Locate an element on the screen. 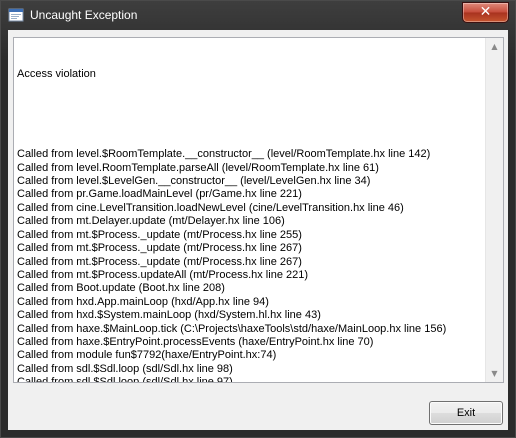 The height and width of the screenshot is (438, 516). vertical-scrollbar: ▲ ▼ is located at coordinates (494, 210).